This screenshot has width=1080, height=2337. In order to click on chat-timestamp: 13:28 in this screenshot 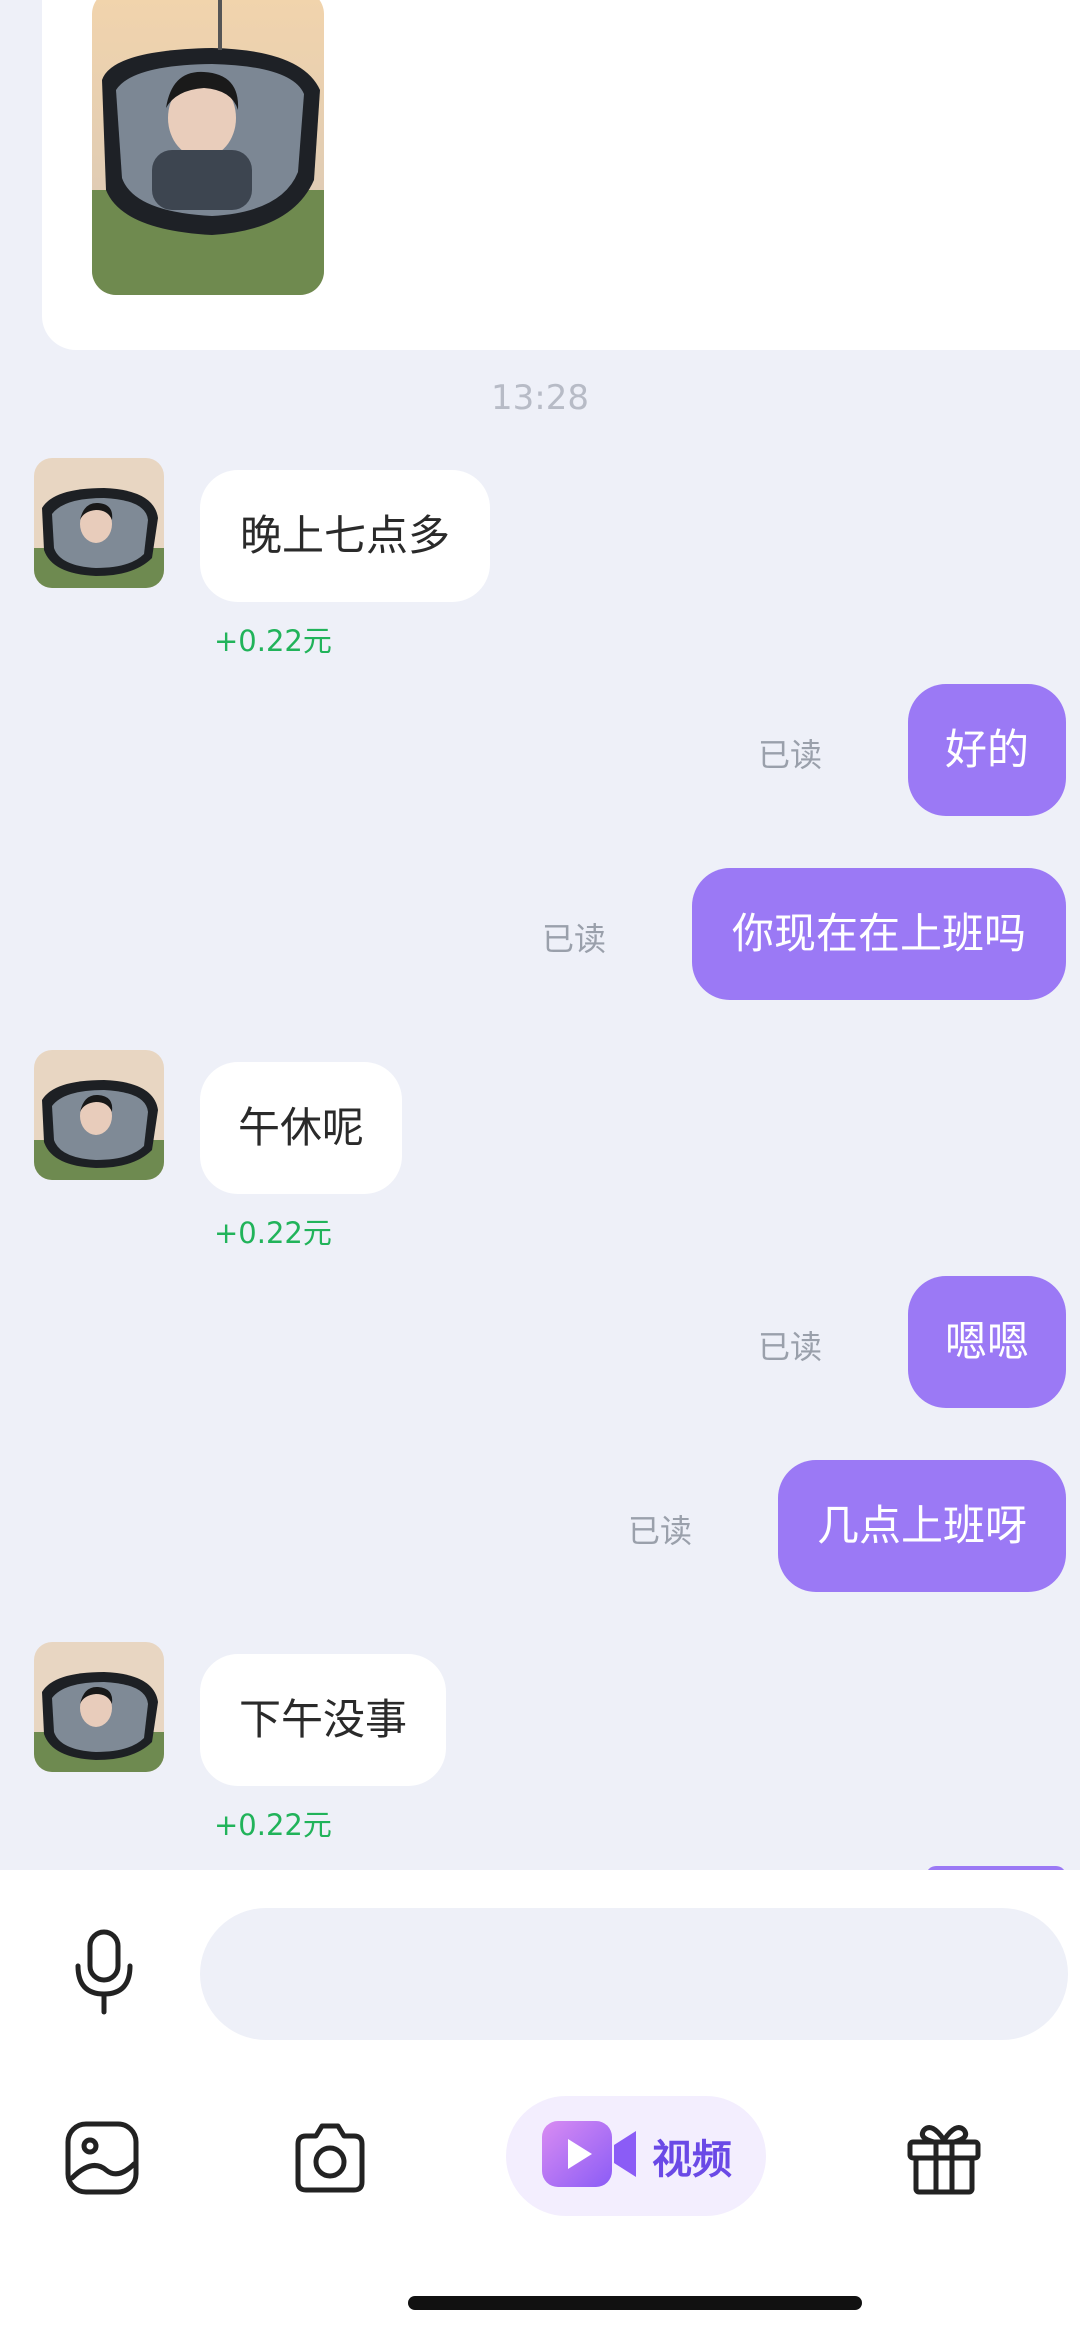, I will do `click(540, 398)`.